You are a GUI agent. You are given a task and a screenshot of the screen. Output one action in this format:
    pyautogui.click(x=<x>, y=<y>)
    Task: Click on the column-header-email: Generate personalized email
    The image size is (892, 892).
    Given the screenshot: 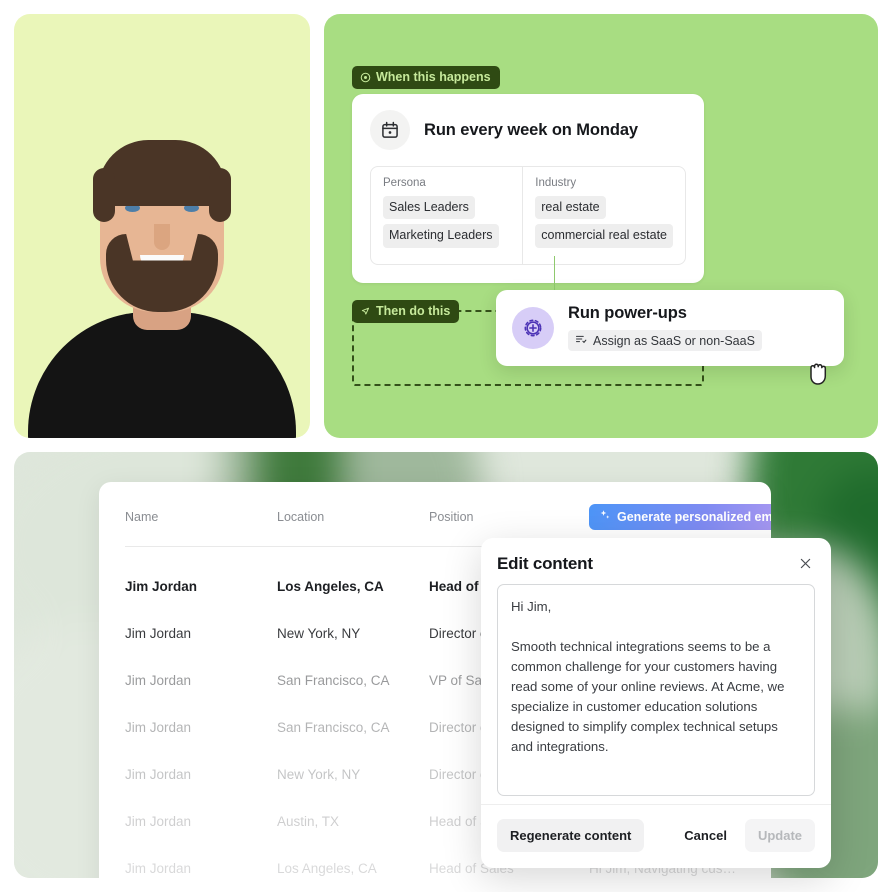 What is the action you would take?
    pyautogui.click(x=680, y=517)
    